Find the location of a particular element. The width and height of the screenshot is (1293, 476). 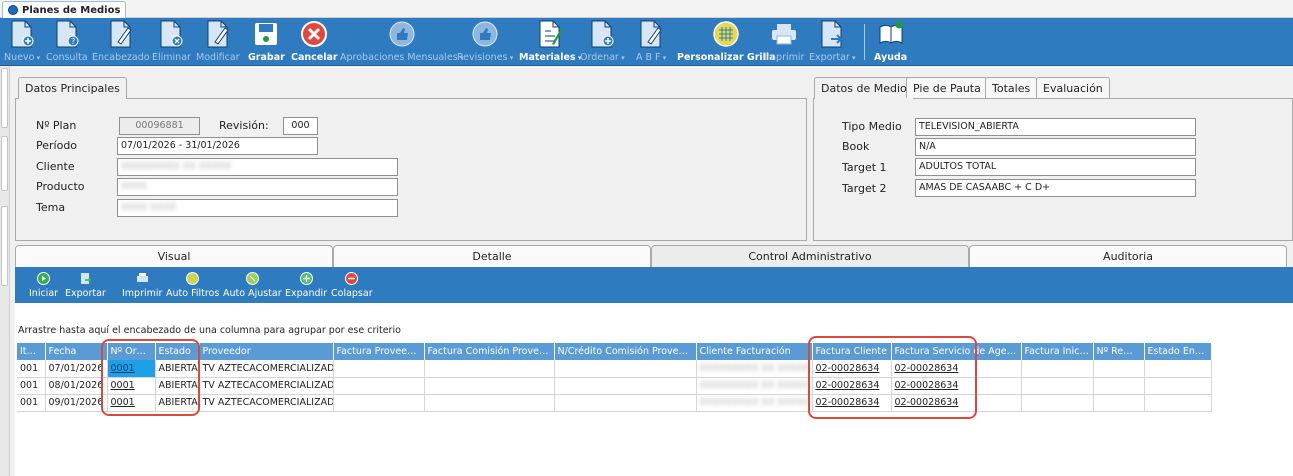

tab-datos-de-medio: Datos de Medio is located at coordinates (864, 88).